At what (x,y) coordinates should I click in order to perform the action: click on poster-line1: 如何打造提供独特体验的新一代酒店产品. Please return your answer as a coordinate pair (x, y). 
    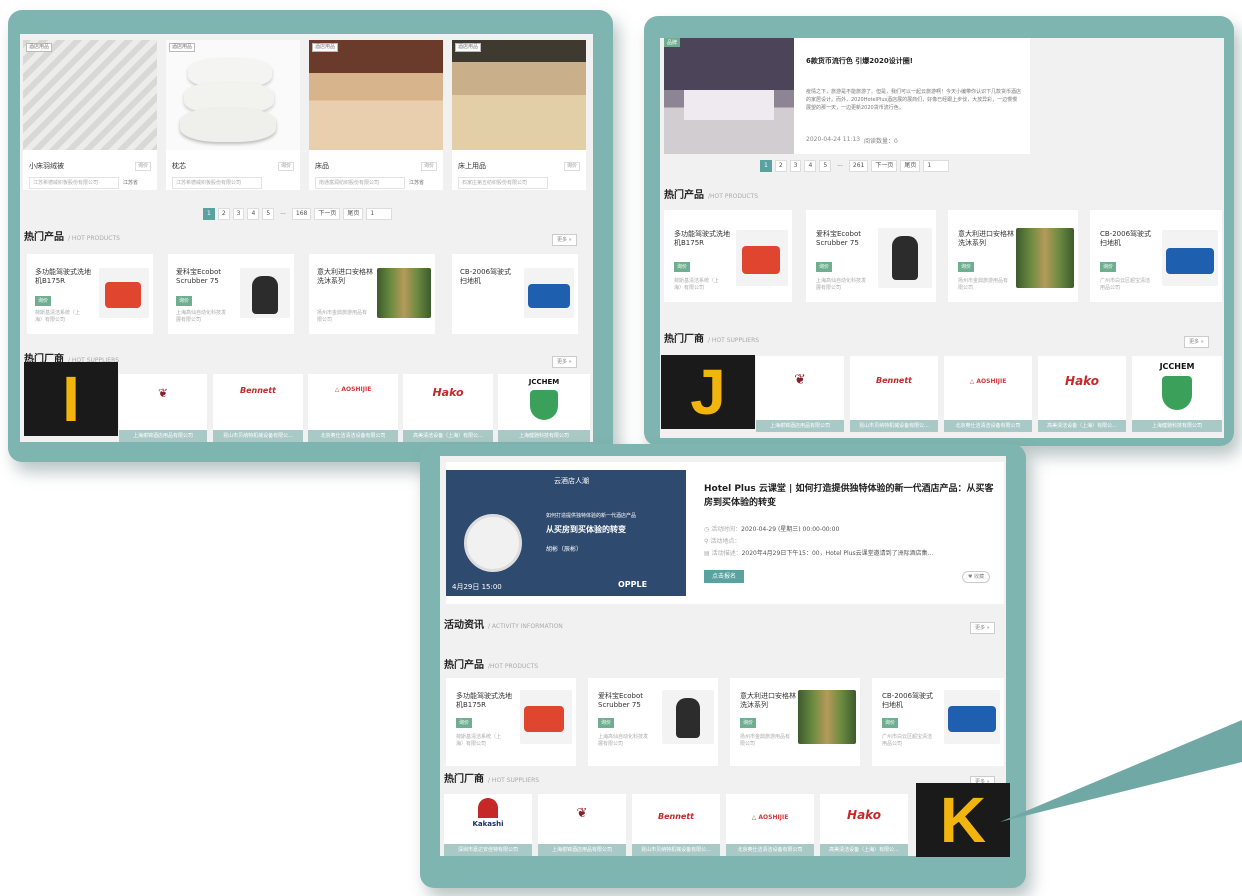
    Looking at the image, I should click on (591, 516).